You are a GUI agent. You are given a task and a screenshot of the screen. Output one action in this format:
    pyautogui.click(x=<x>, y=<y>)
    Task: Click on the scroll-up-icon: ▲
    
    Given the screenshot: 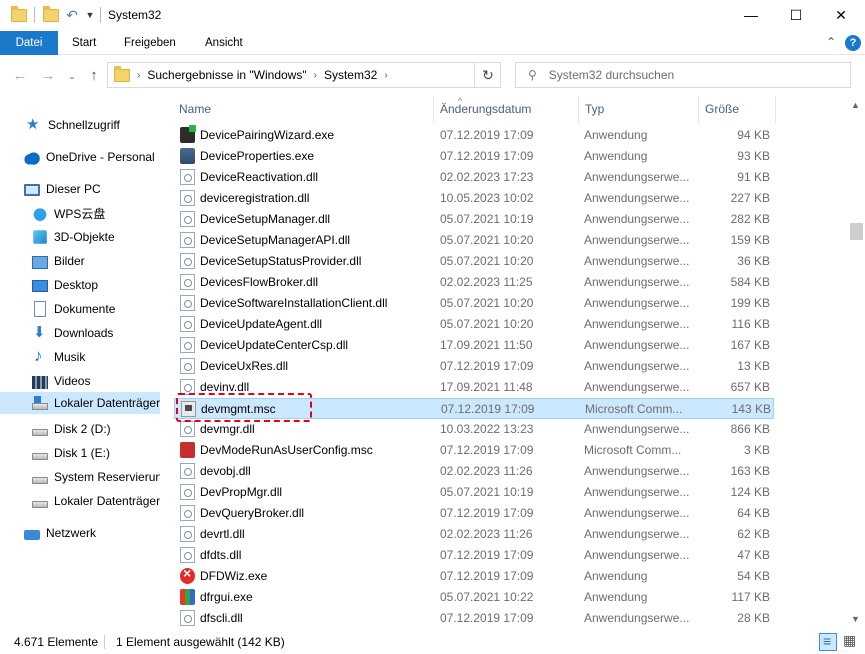 What is the action you would take?
    pyautogui.click(x=855, y=105)
    